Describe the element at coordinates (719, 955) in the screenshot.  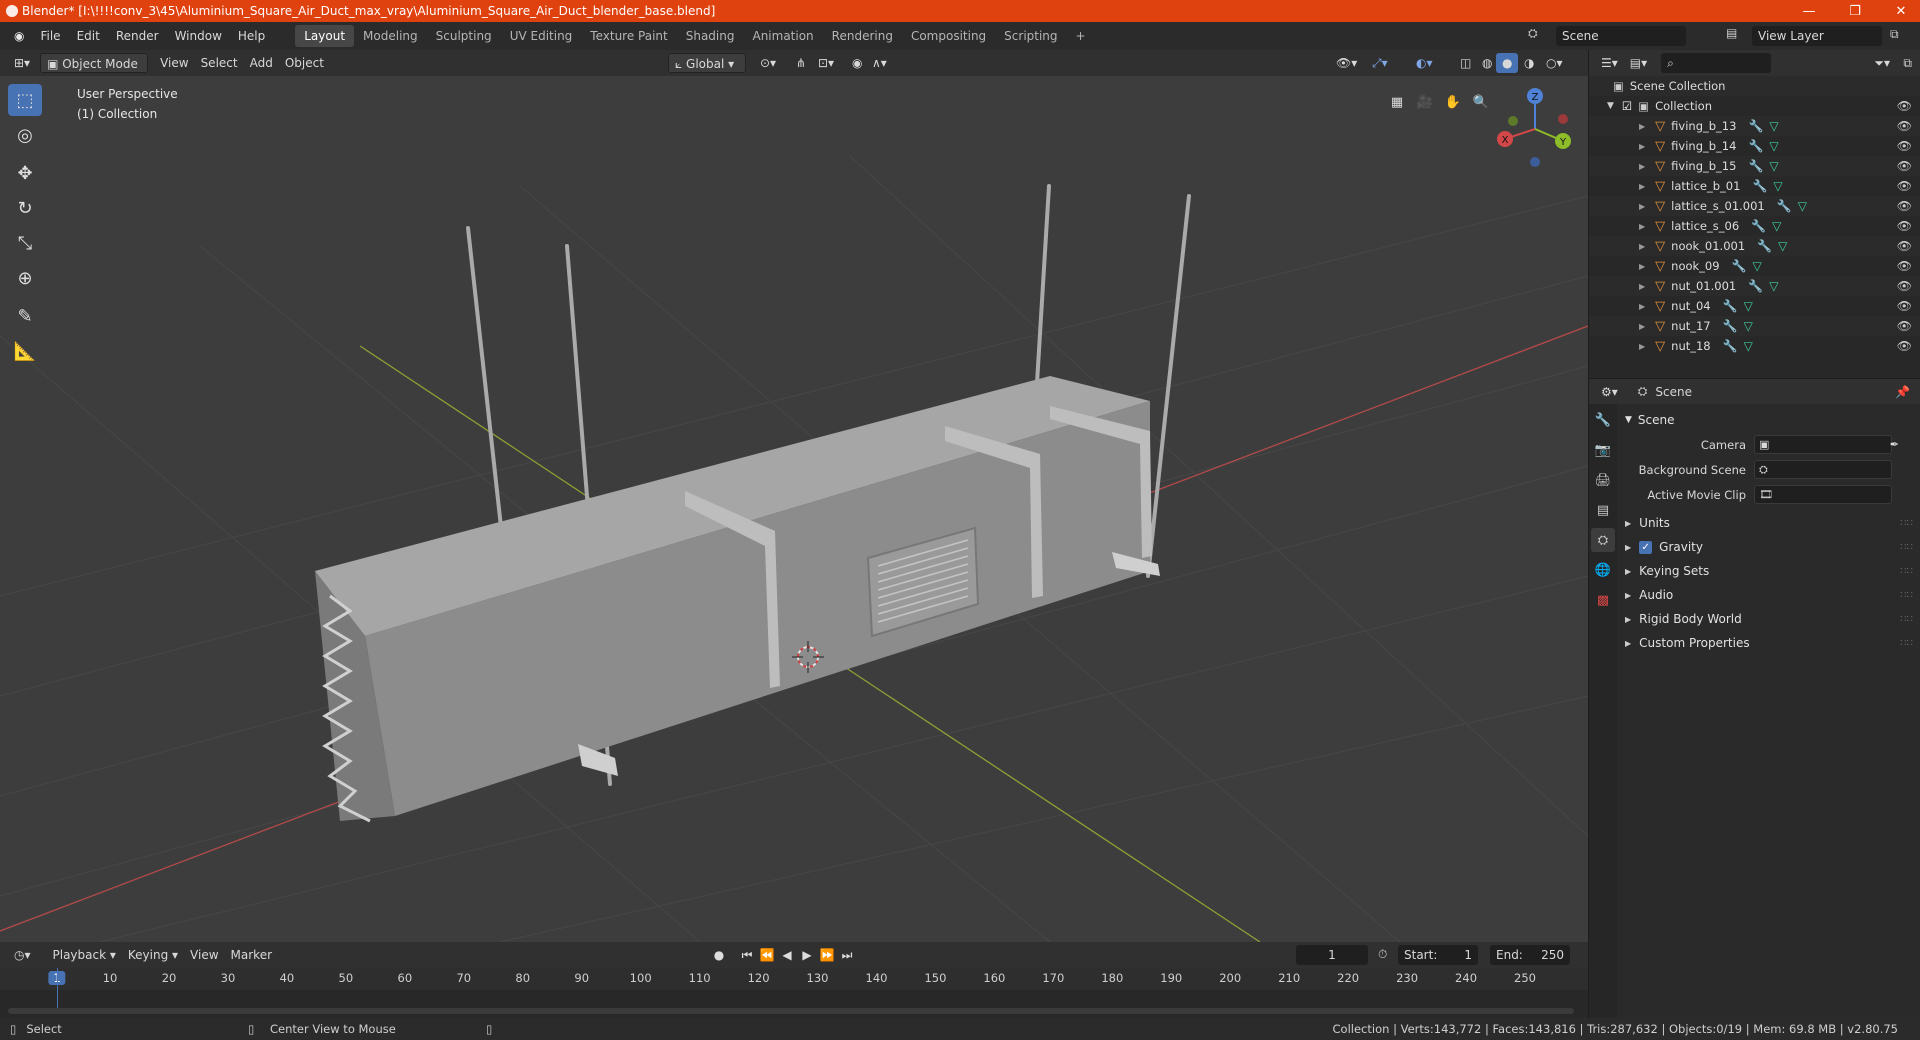
I see `record-icon: ●` at that location.